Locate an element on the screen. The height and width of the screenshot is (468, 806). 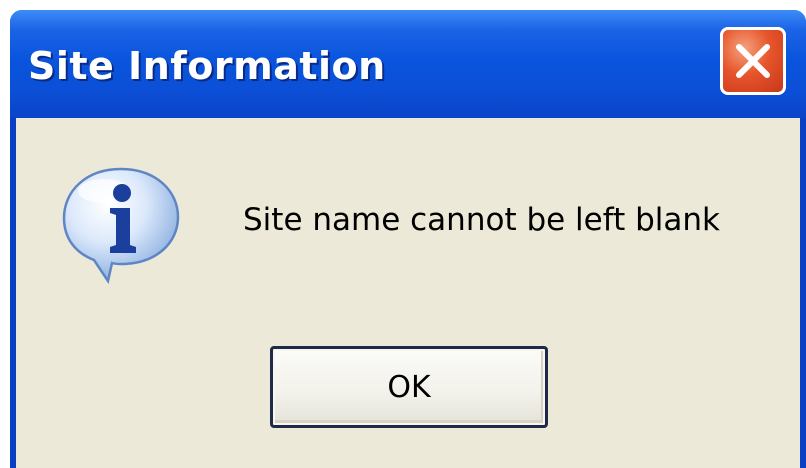
close-button is located at coordinates (753, 61).